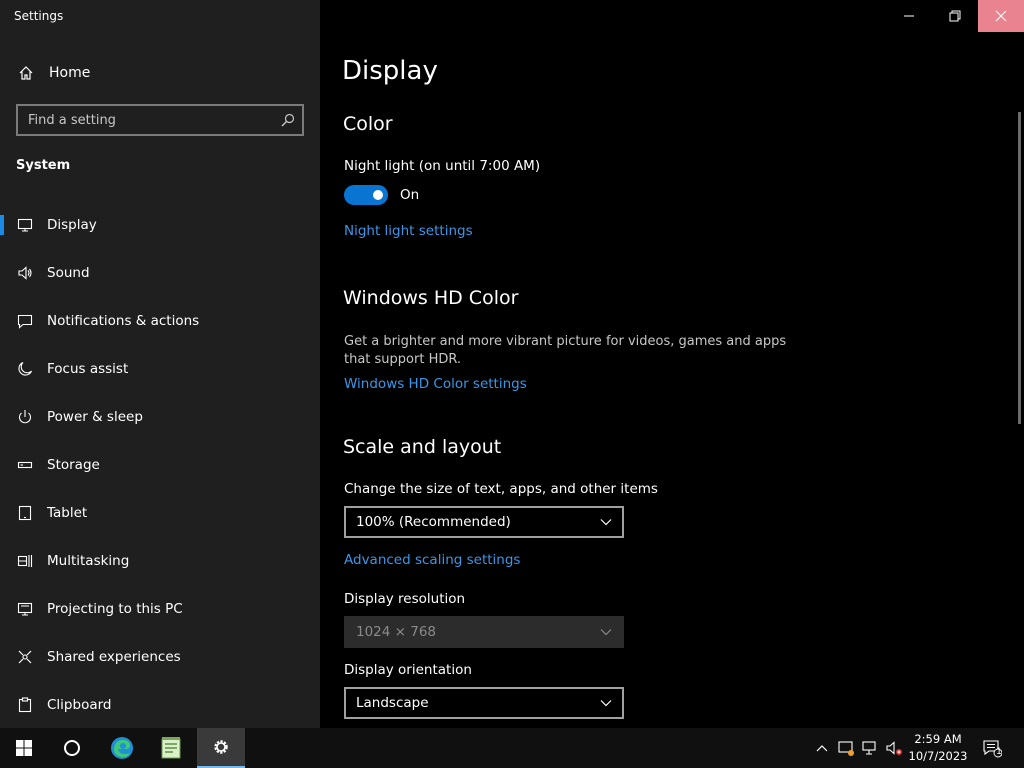 The height and width of the screenshot is (768, 1024). I want to click on notepad-icon, so click(171, 748).